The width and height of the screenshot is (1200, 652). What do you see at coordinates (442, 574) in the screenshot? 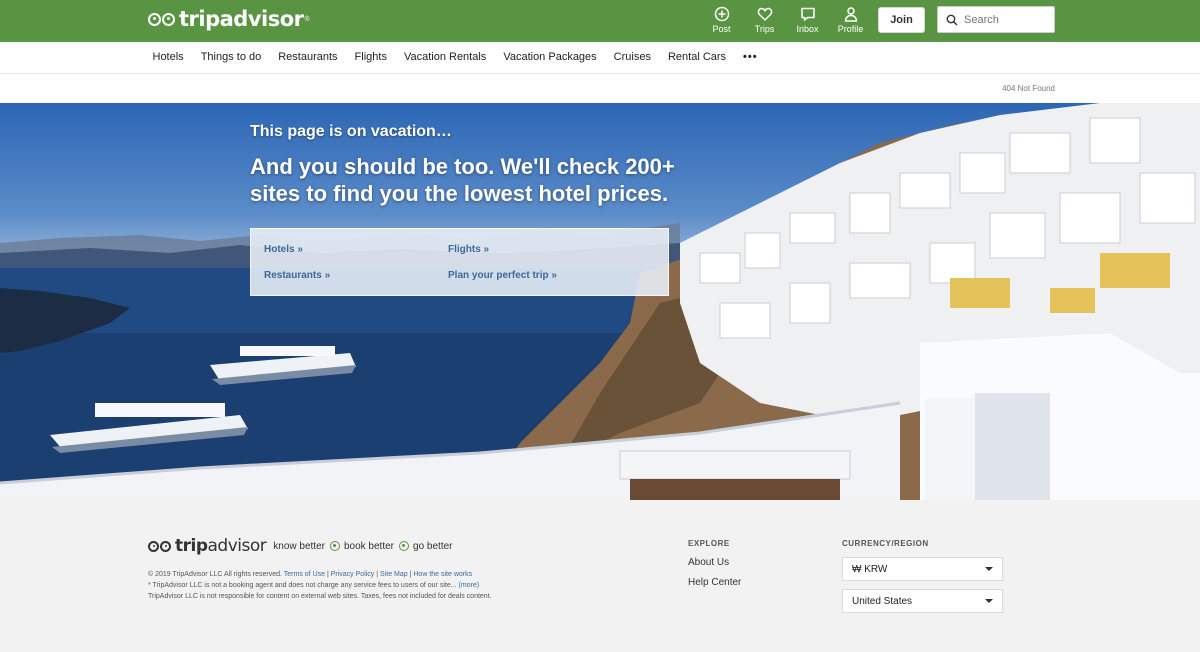
I see `how-site-works-link: How the site works` at bounding box center [442, 574].